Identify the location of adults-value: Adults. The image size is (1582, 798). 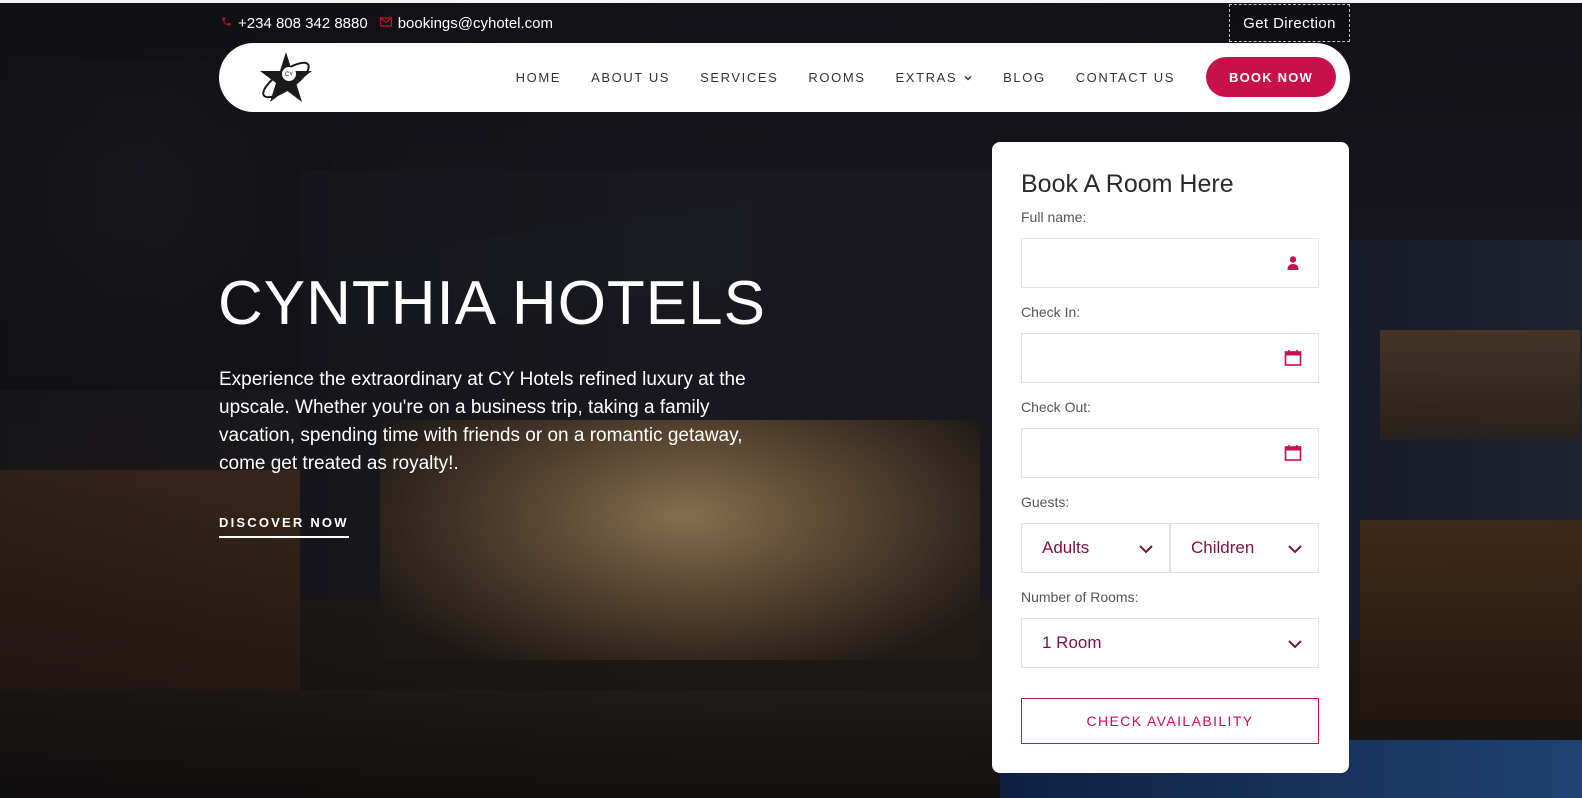
(1066, 547).